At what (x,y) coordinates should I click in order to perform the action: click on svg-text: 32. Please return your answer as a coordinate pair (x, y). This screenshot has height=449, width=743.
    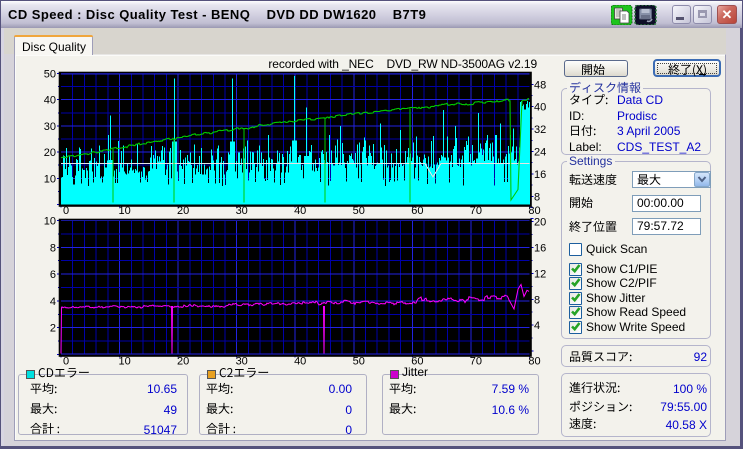
    Looking at the image, I should click on (540, 130).